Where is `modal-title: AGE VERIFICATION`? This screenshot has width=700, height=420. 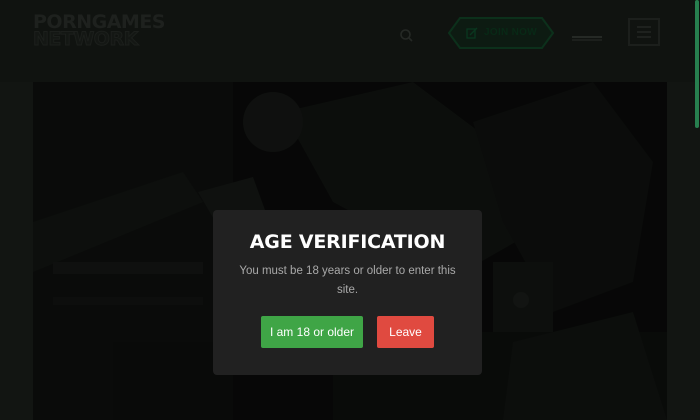
modal-title: AGE VERIFICATION is located at coordinates (347, 242).